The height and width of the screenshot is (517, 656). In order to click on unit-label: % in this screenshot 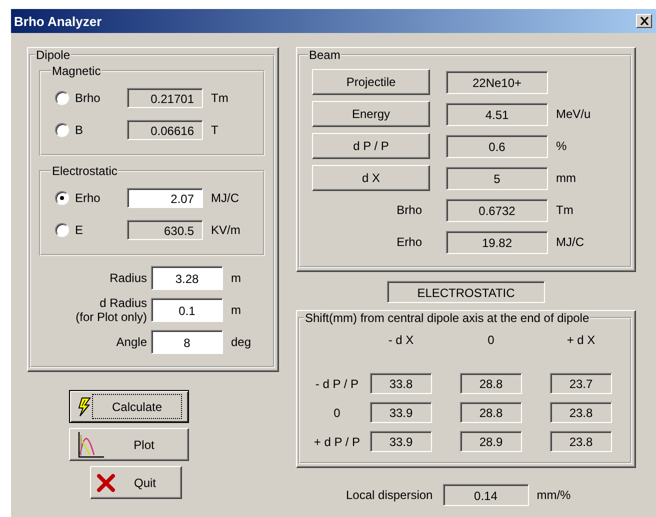, I will do `click(561, 146)`.